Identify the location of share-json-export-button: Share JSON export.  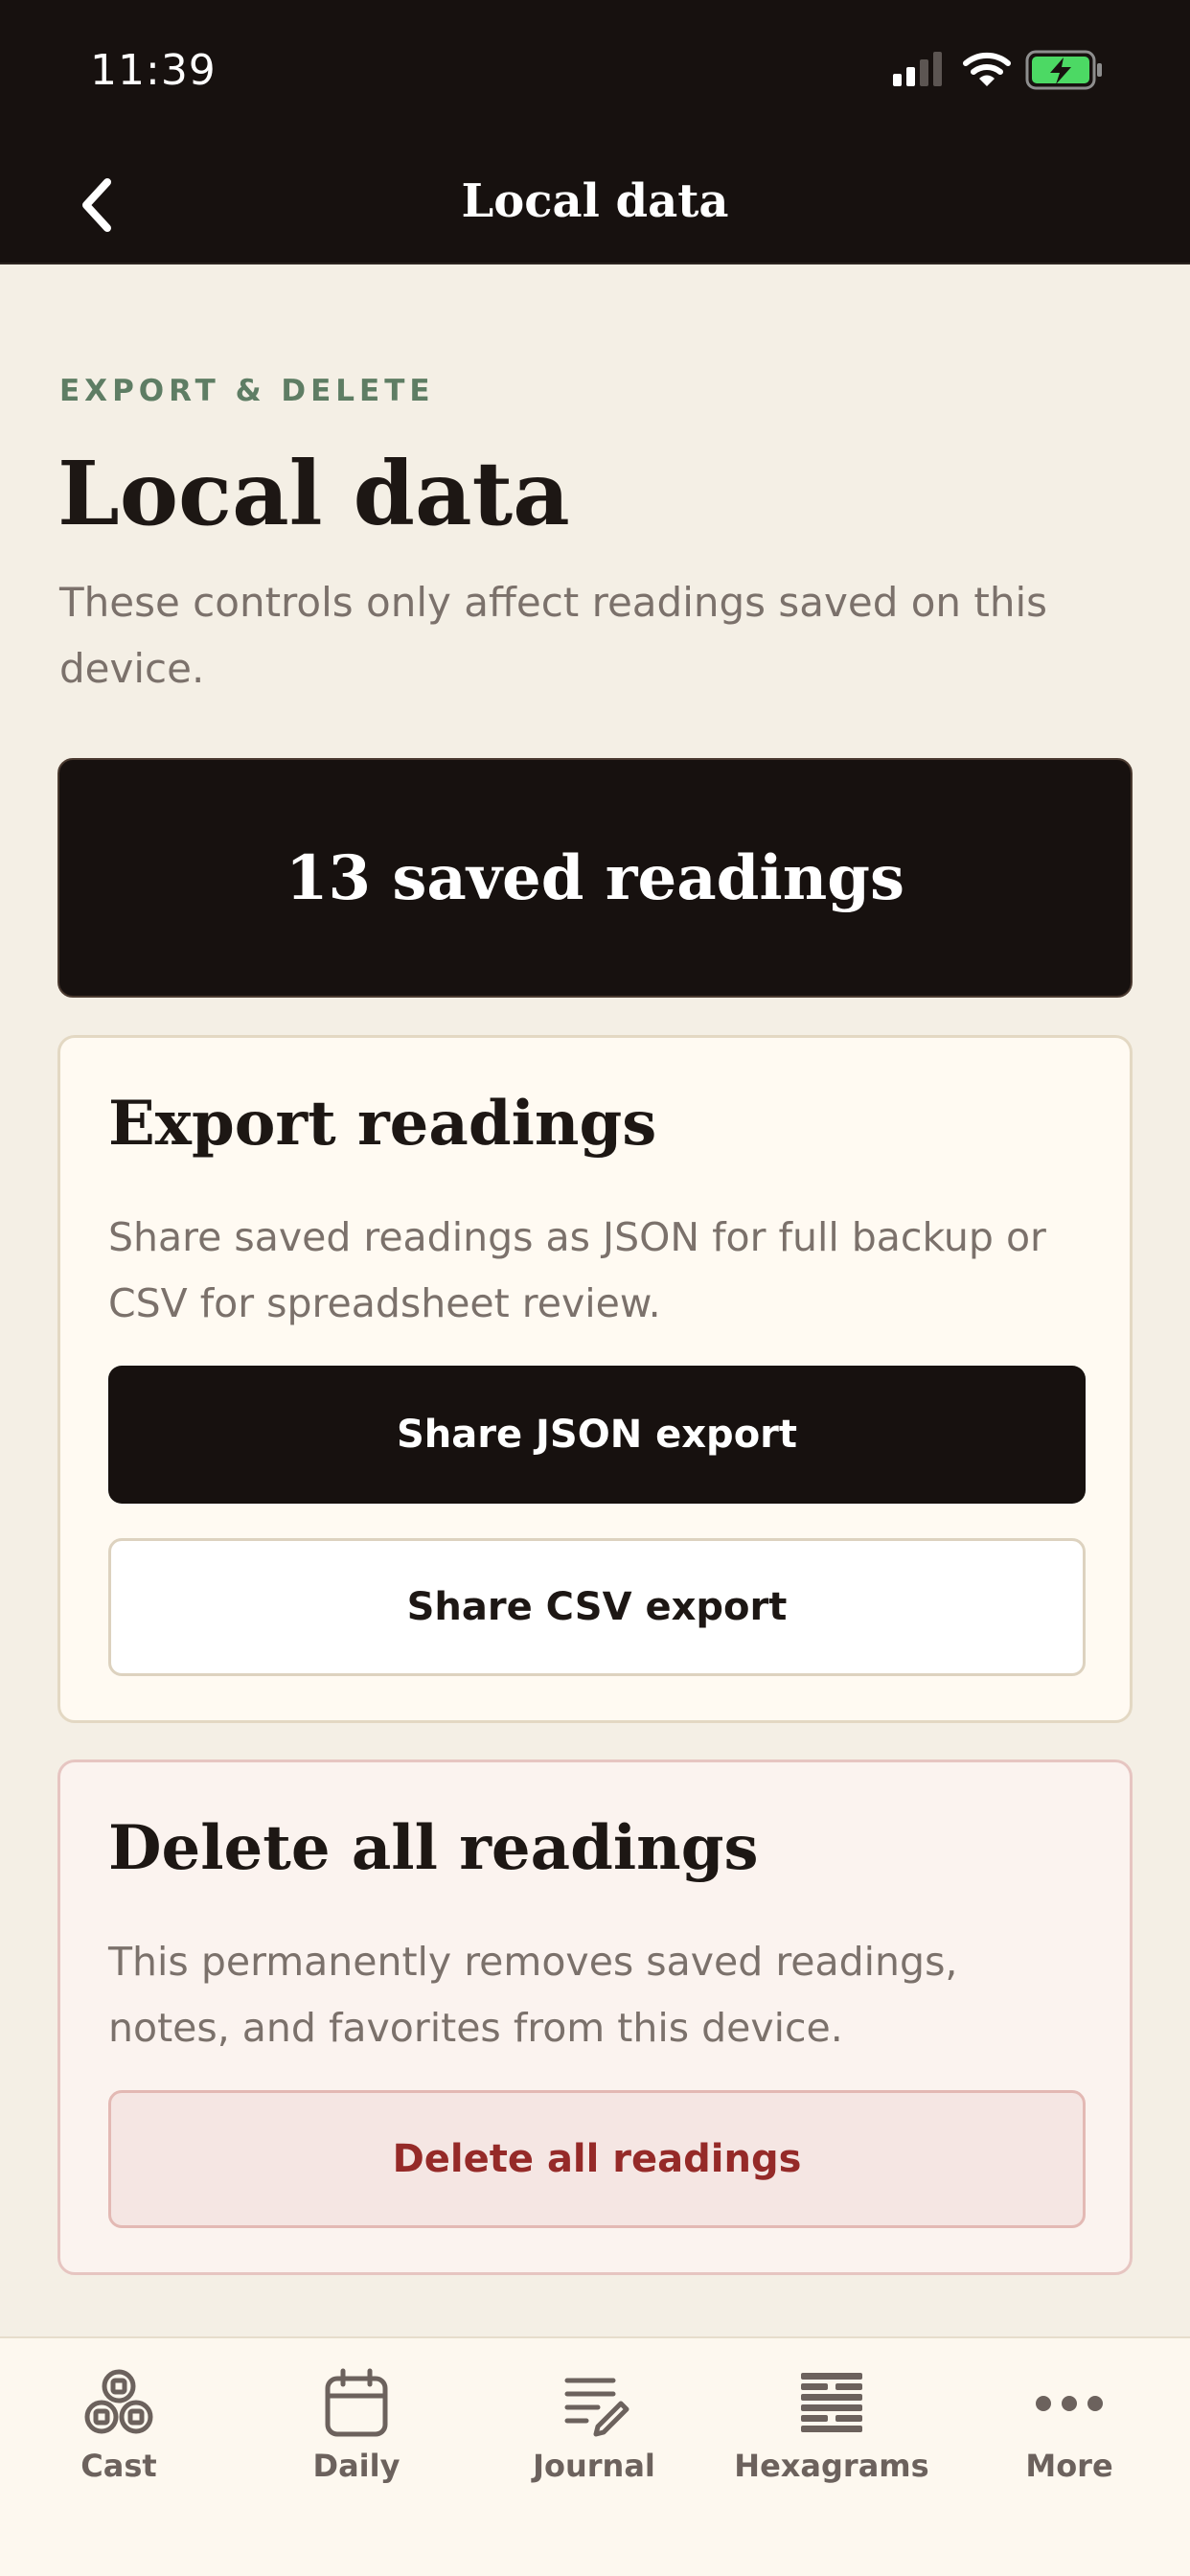
(597, 1435).